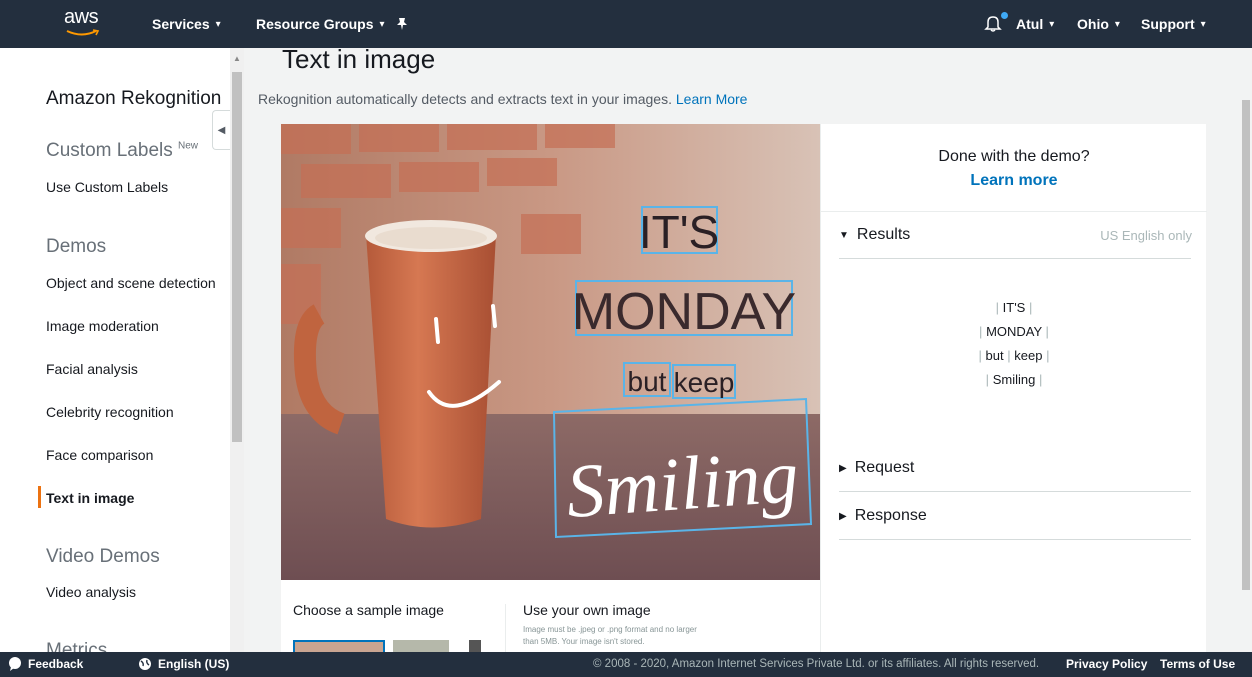 The width and height of the screenshot is (1252, 677). I want to click on sidebar-section-custom-labels: Custom Labels New, so click(122, 151).